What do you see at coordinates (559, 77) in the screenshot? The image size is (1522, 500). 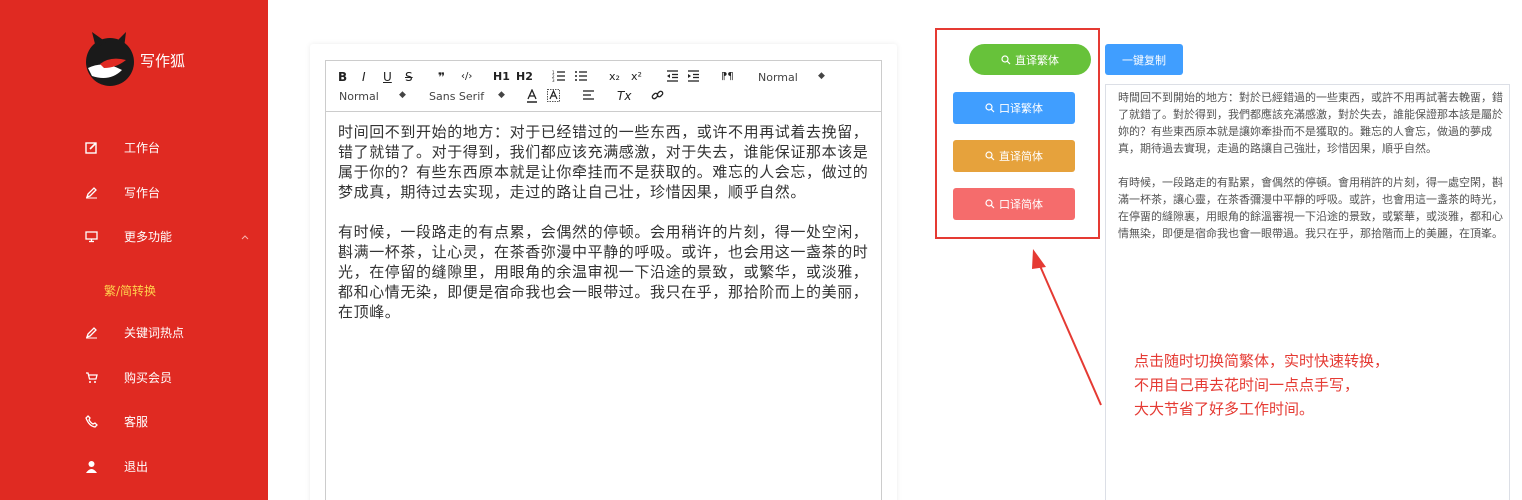 I see `ordered-list-icon: 123` at bounding box center [559, 77].